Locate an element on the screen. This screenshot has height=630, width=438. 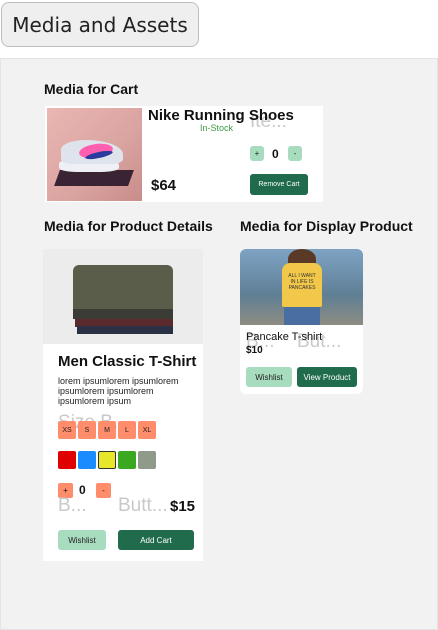
product-decrement-button: - is located at coordinates (103, 490).